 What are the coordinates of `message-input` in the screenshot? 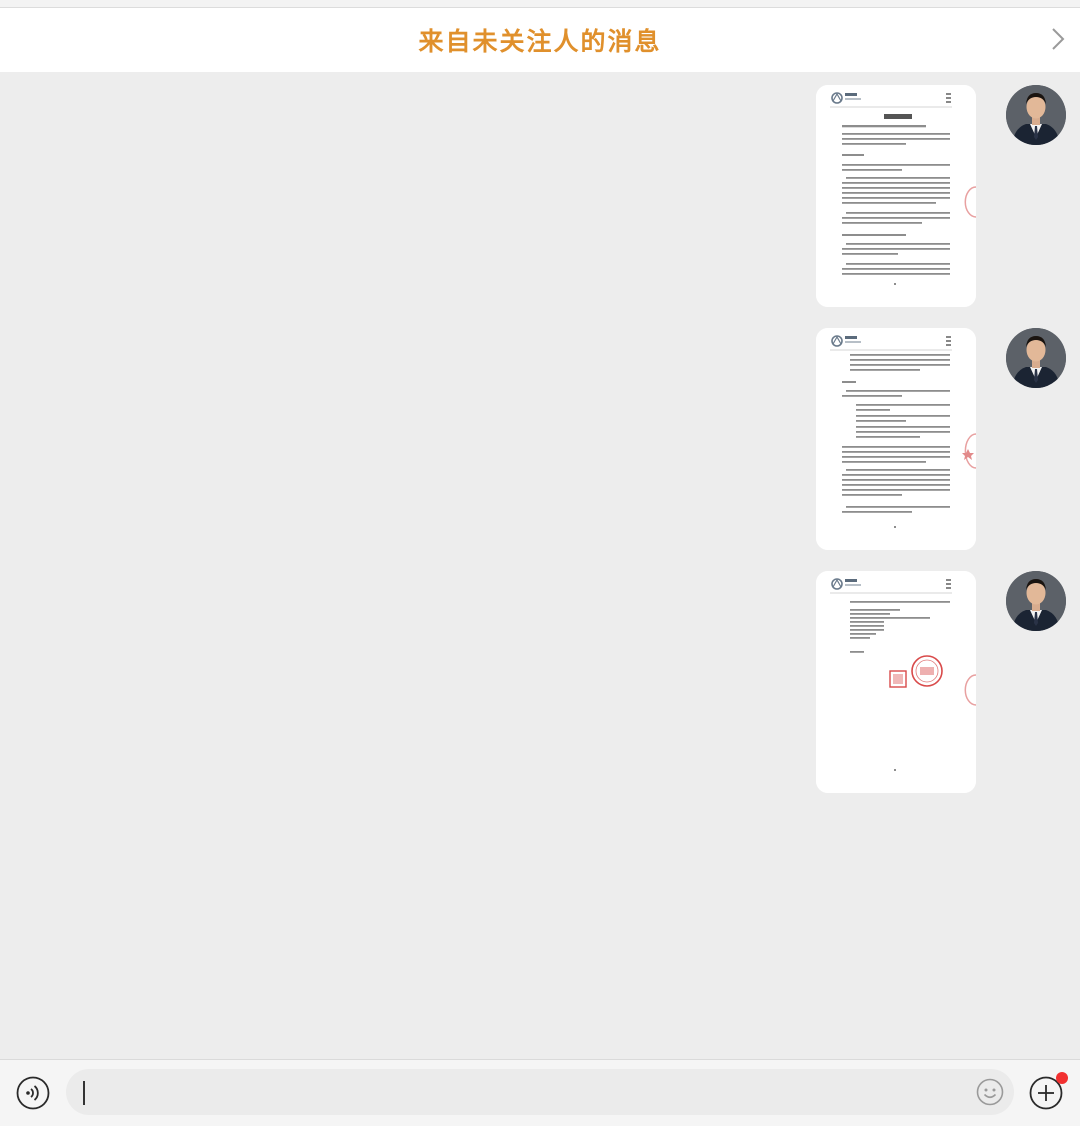 It's located at (522, 1092).